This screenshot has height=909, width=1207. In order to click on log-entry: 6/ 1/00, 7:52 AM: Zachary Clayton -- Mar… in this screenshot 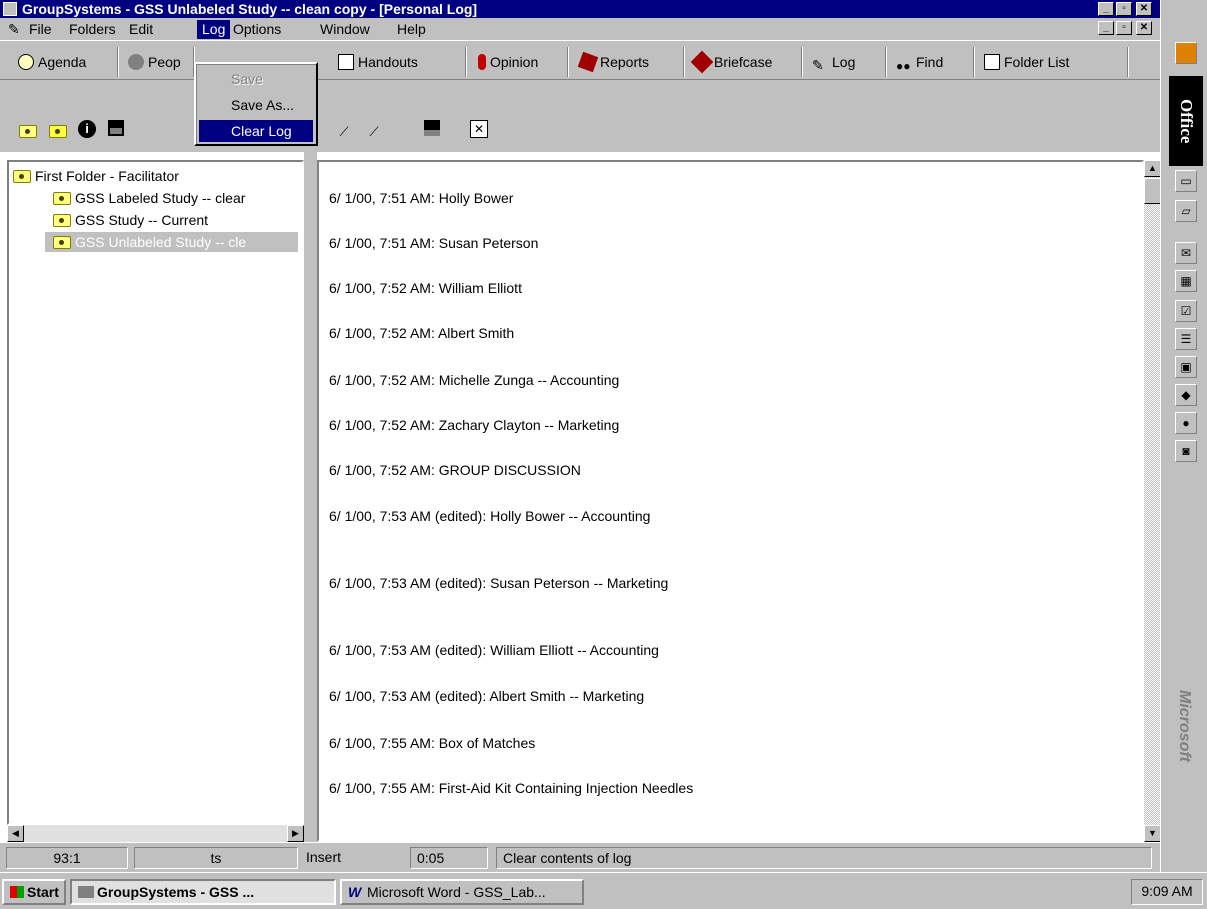, I will do `click(474, 425)`.